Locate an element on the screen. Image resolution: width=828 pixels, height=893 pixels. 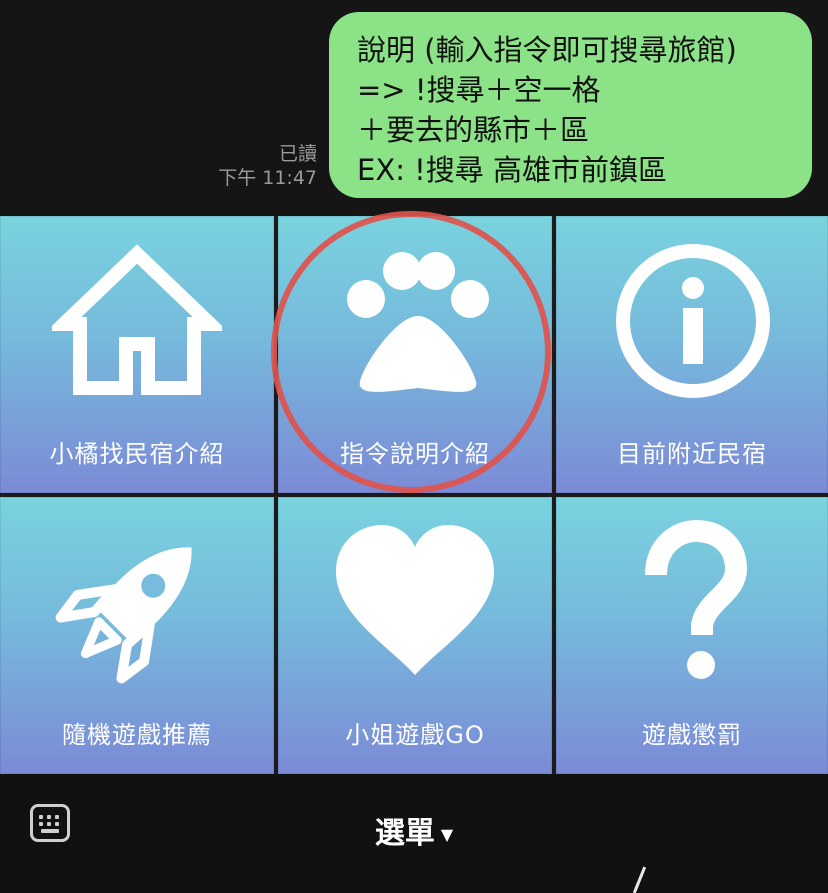
message-meta: 已讀 下午 11:47 is located at coordinates (267, 166).